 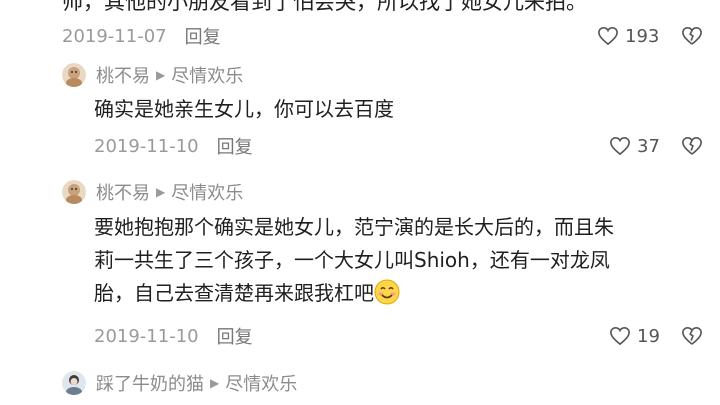 What do you see at coordinates (354, 227) in the screenshot?
I see `comment-line: 要她抱抱那个确实是她女儿，范宁演的是长大后的，而且朱` at bounding box center [354, 227].